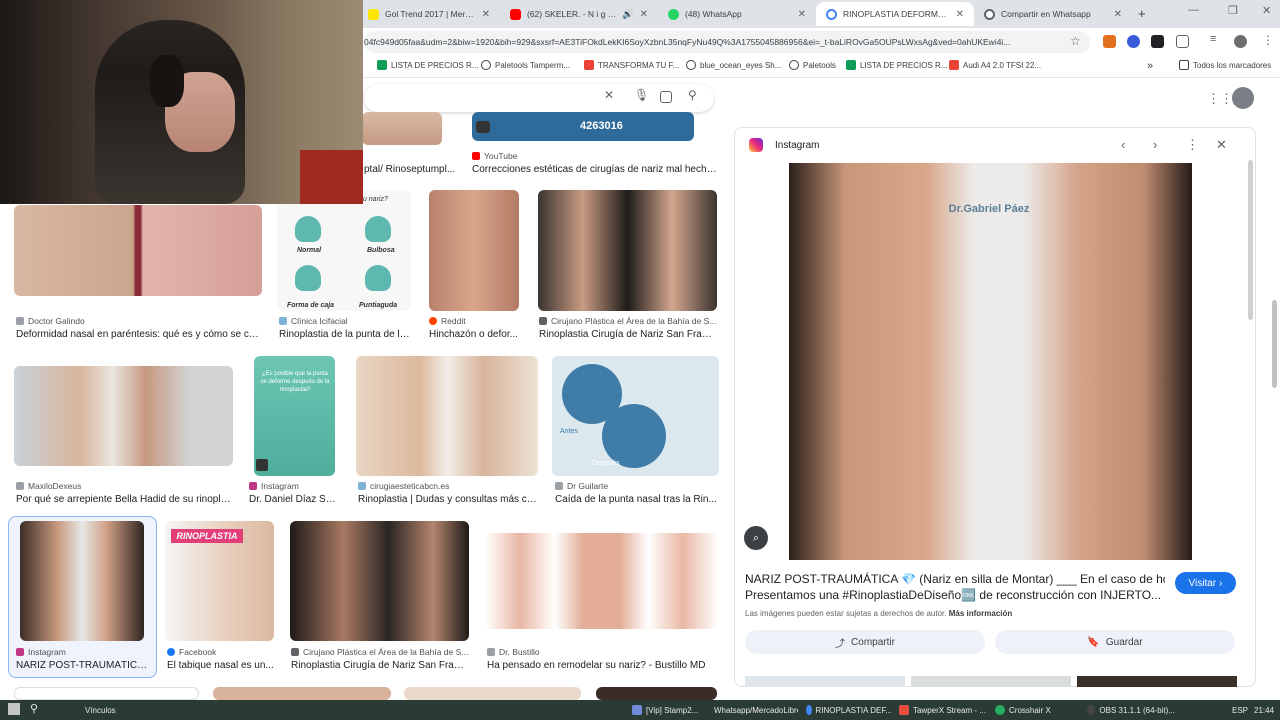  I want to click on reddit-icon, so click(433, 321).